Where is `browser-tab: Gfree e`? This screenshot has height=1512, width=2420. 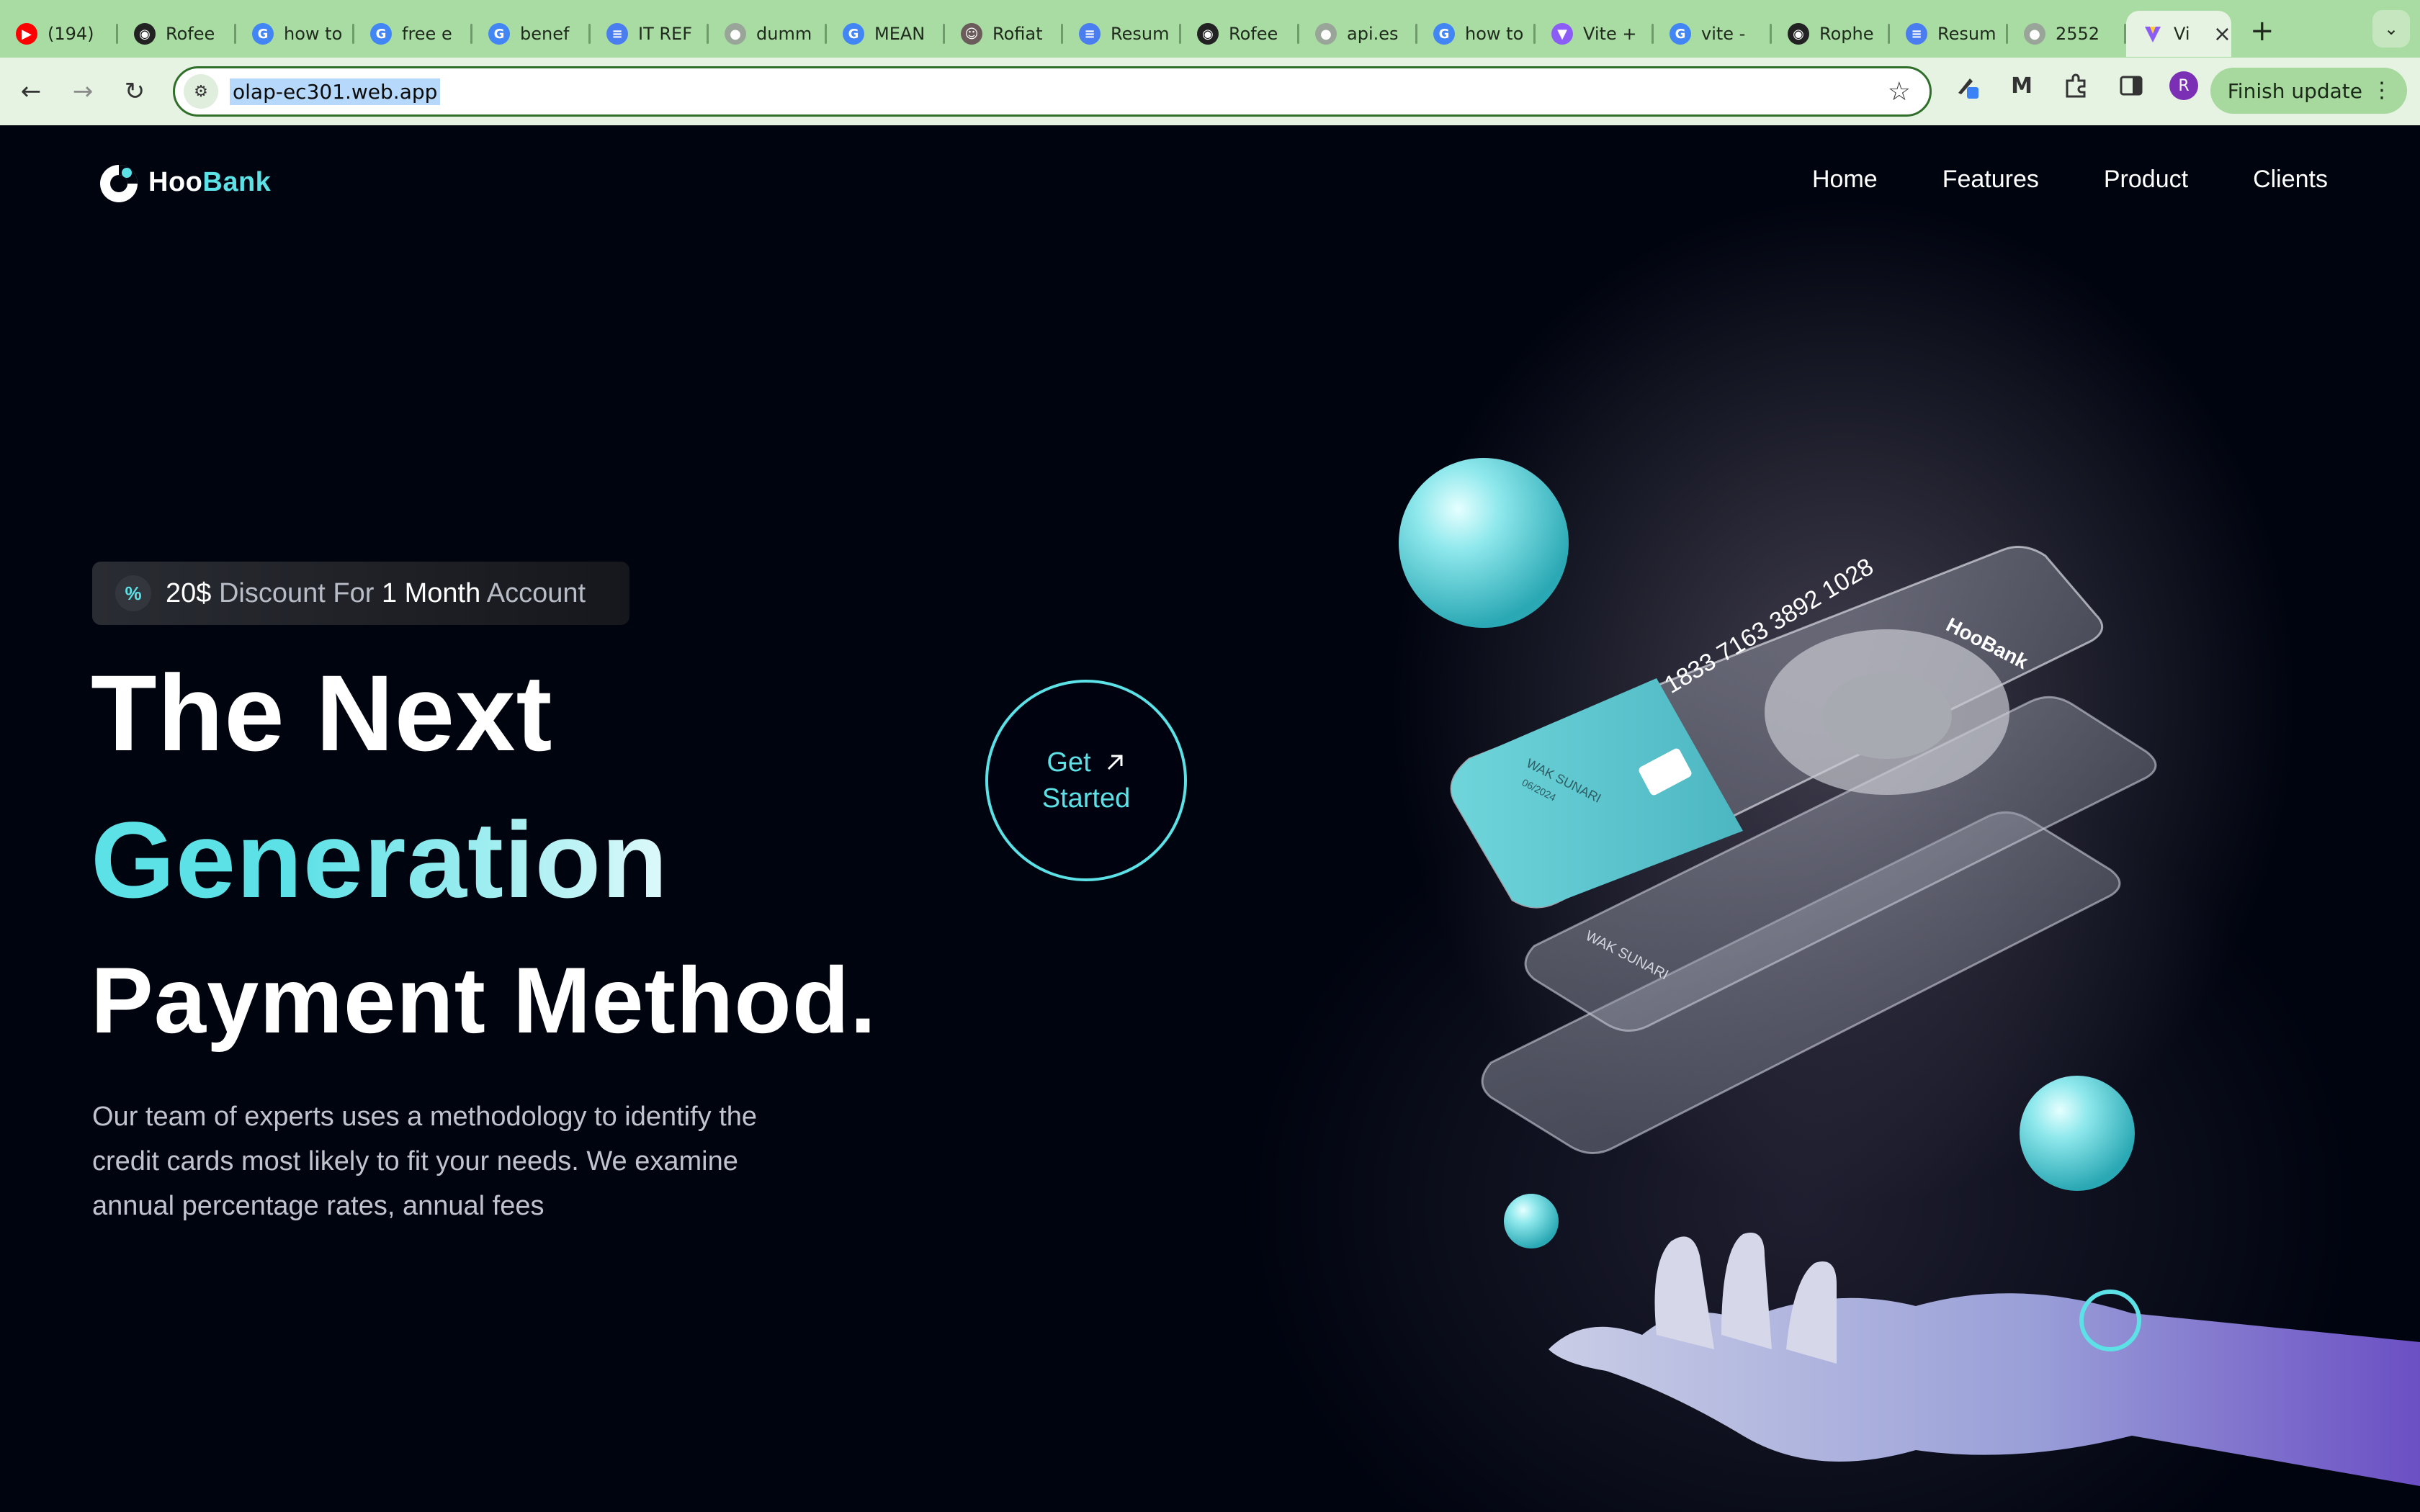 browser-tab: Gfree e is located at coordinates (413, 34).